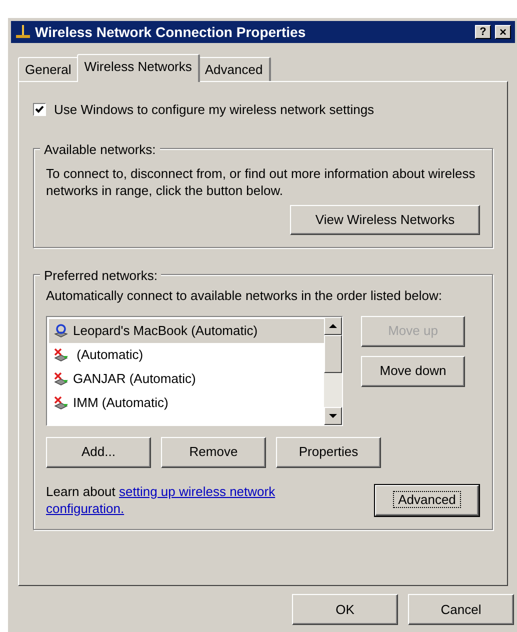 This screenshot has height=632, width=517. What do you see at coordinates (328, 452) in the screenshot?
I see `list-action-button: Properties` at bounding box center [328, 452].